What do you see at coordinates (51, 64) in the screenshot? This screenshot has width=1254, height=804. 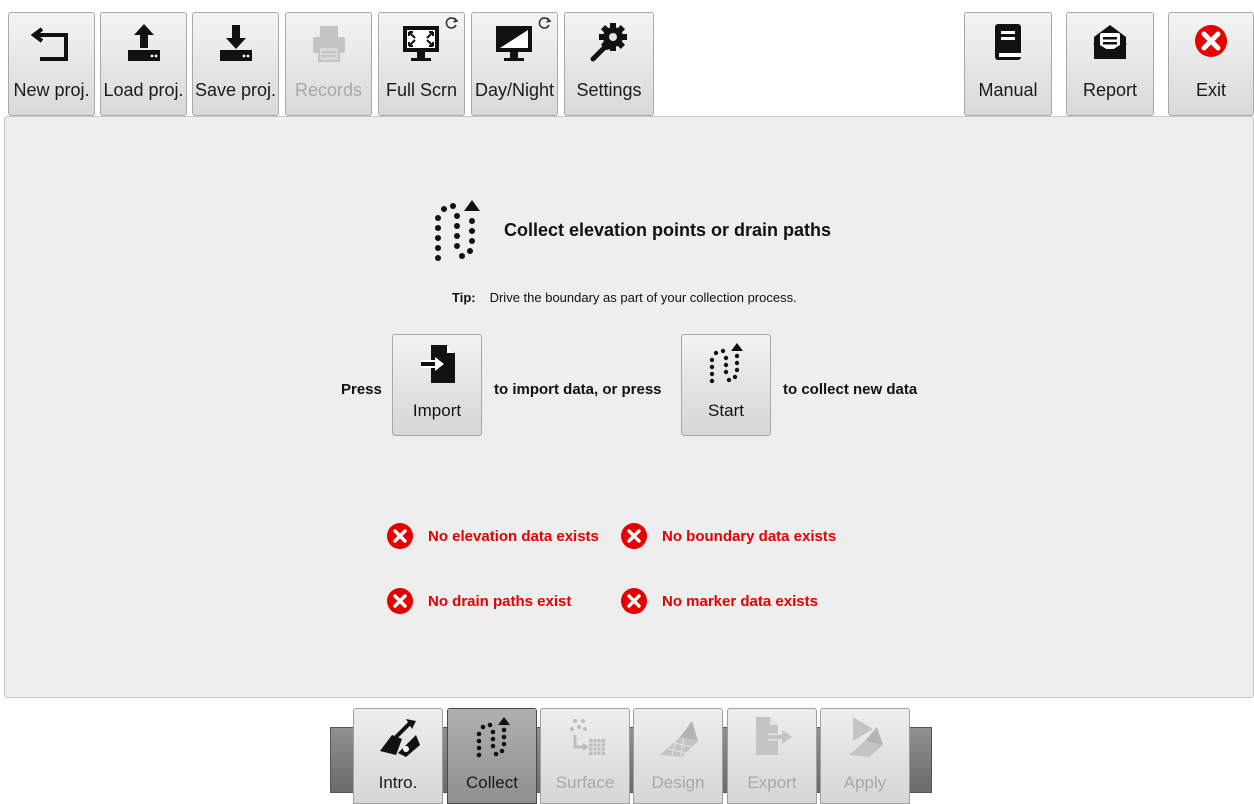 I see `new-project-button: New proj.` at bounding box center [51, 64].